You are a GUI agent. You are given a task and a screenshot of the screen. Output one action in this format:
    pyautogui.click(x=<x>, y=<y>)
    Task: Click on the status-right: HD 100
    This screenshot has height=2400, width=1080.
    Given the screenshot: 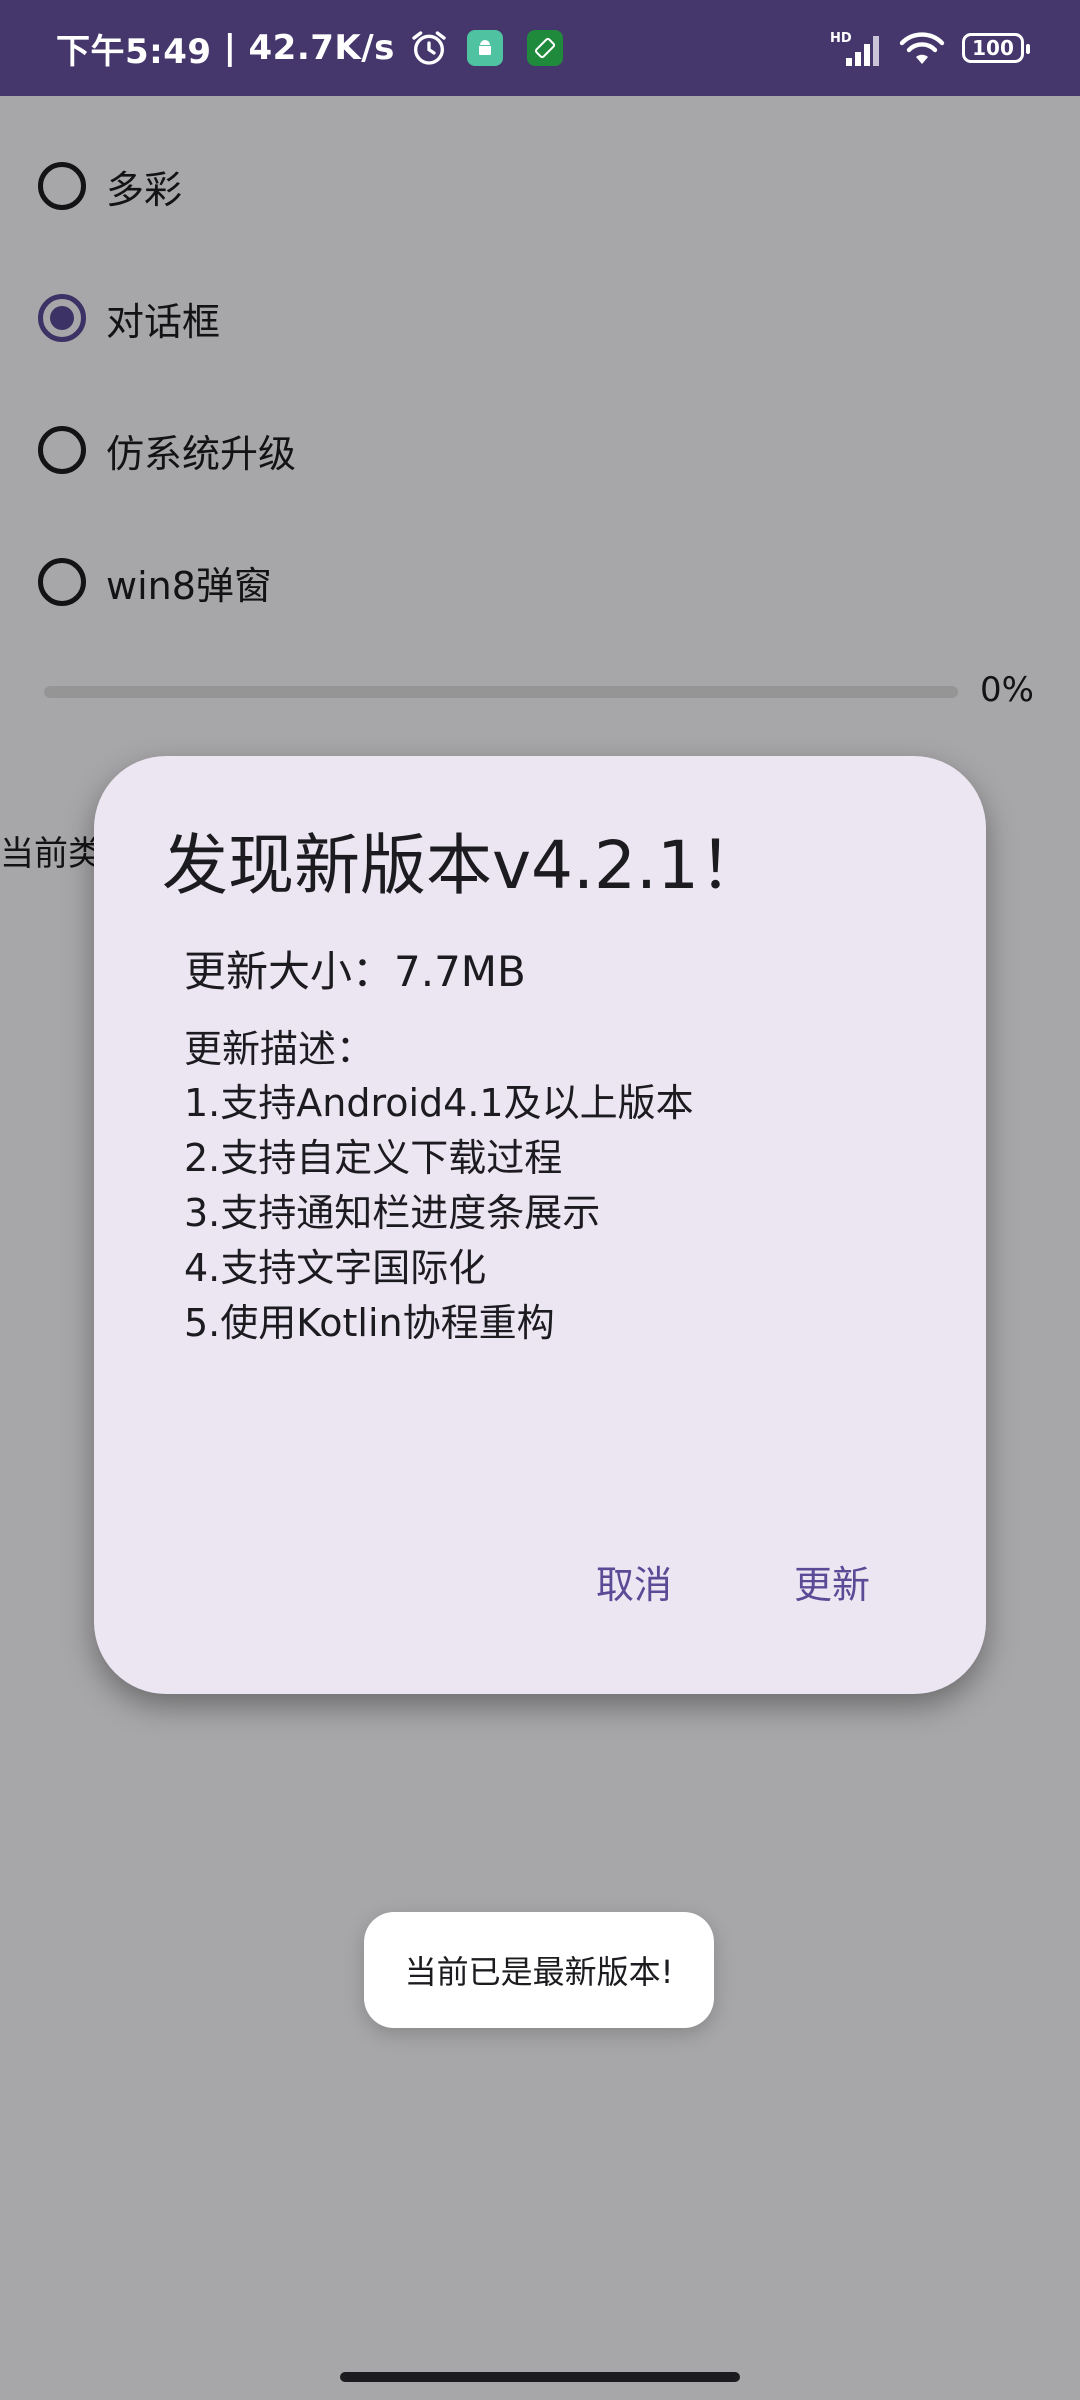 What is the action you would take?
    pyautogui.click(x=930, y=48)
    